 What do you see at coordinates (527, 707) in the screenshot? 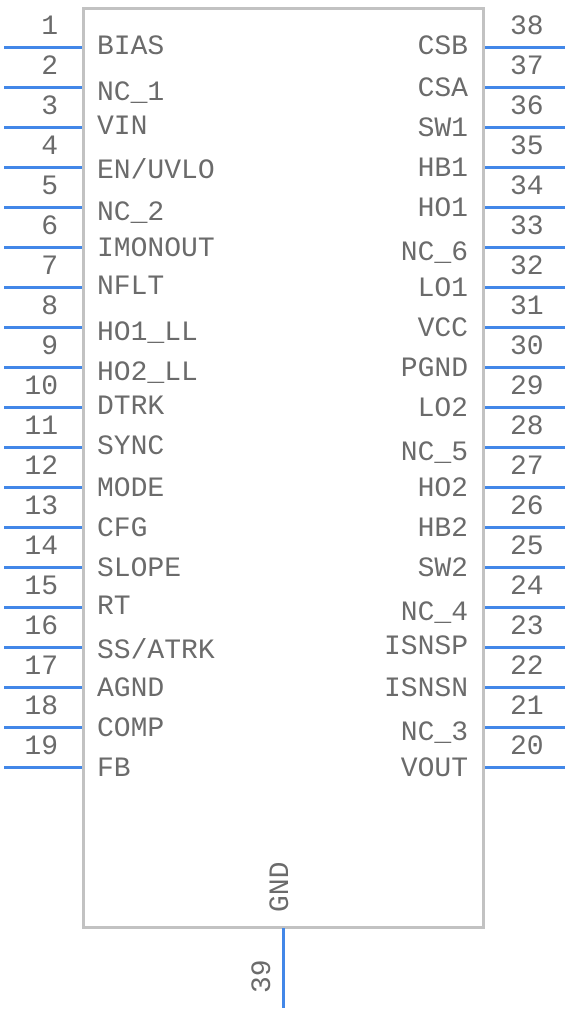
I see `pin-number-21: 21` at bounding box center [527, 707].